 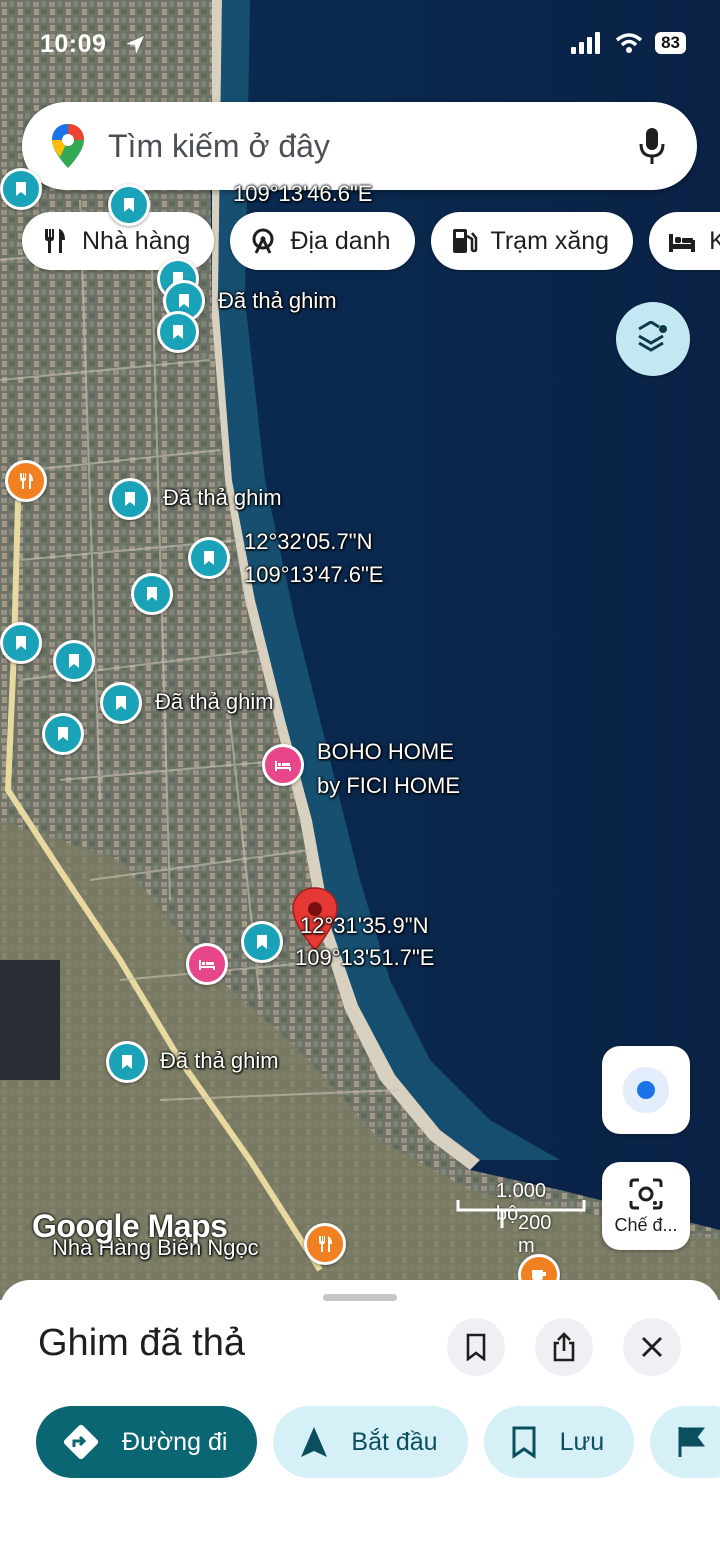 I want to click on google-maps-logo-icon, so click(x=68, y=146).